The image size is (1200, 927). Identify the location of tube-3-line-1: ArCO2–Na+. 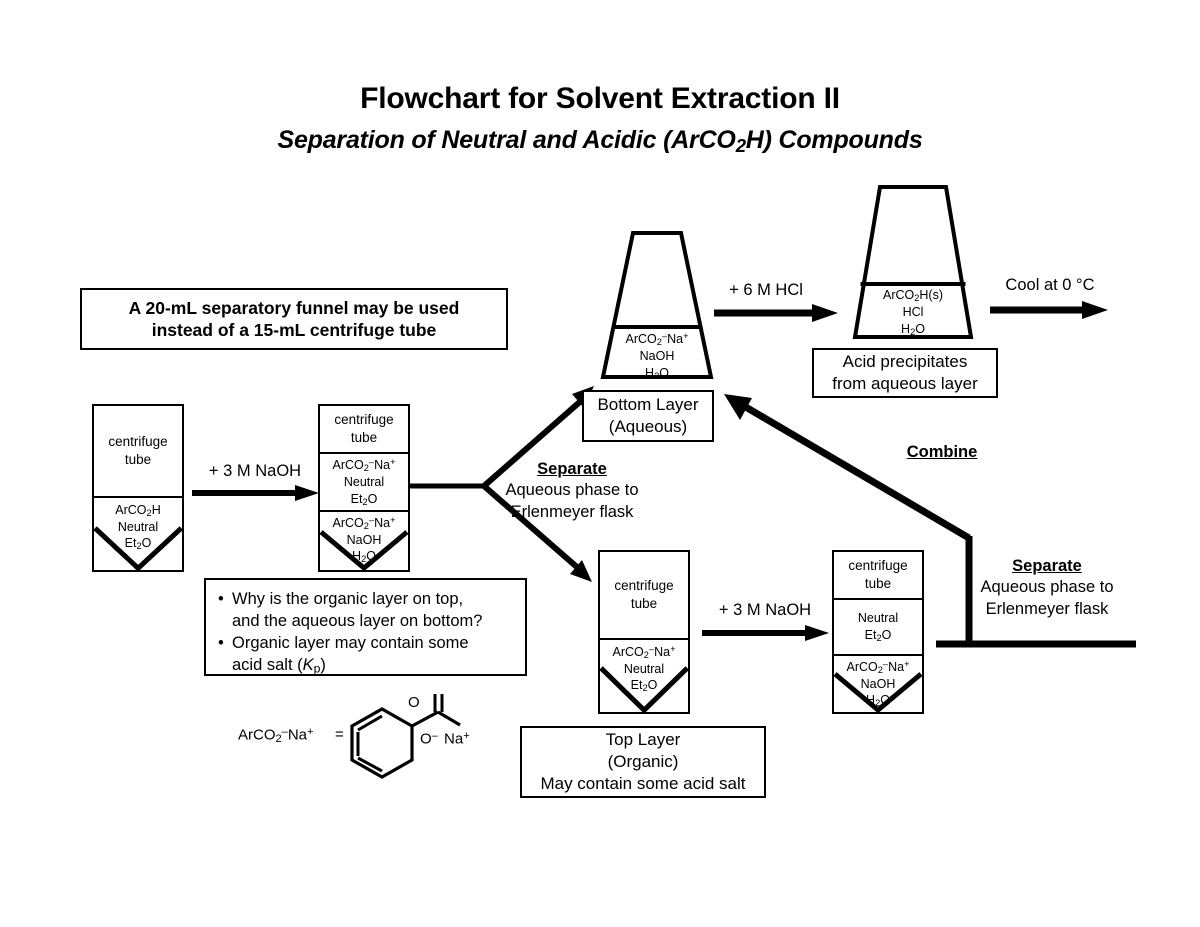
(644, 651).